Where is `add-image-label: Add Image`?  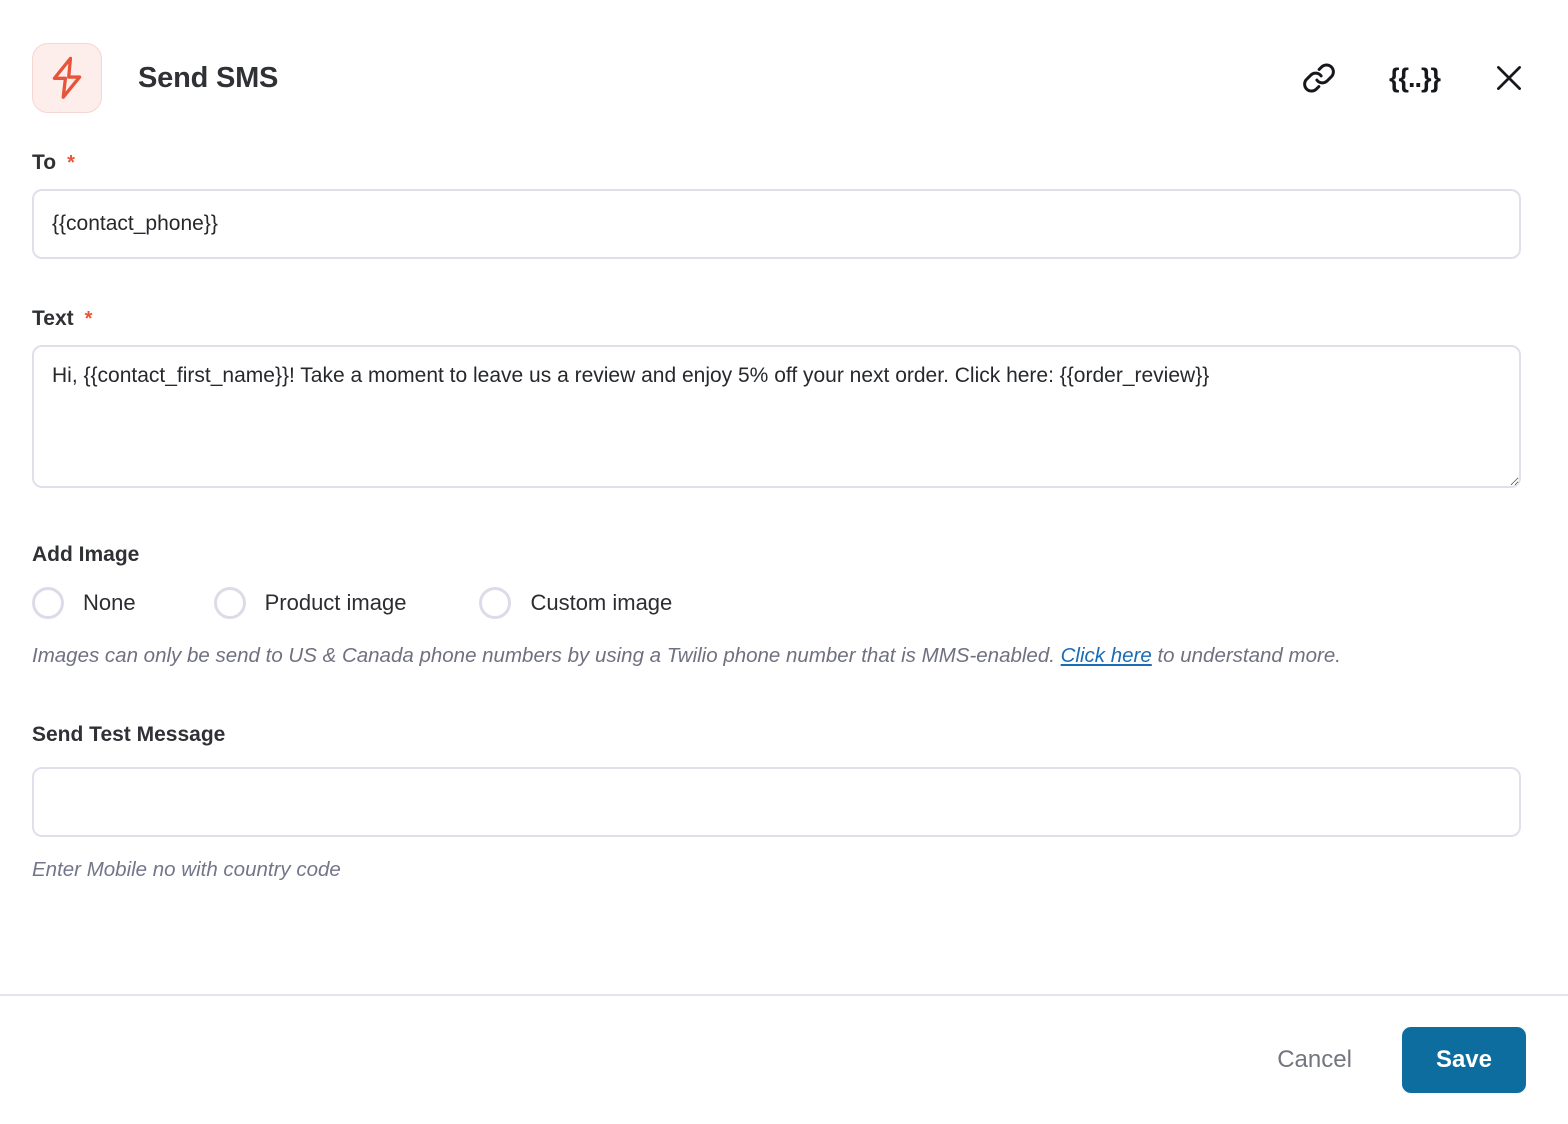 add-image-label: Add Image is located at coordinates (86, 554).